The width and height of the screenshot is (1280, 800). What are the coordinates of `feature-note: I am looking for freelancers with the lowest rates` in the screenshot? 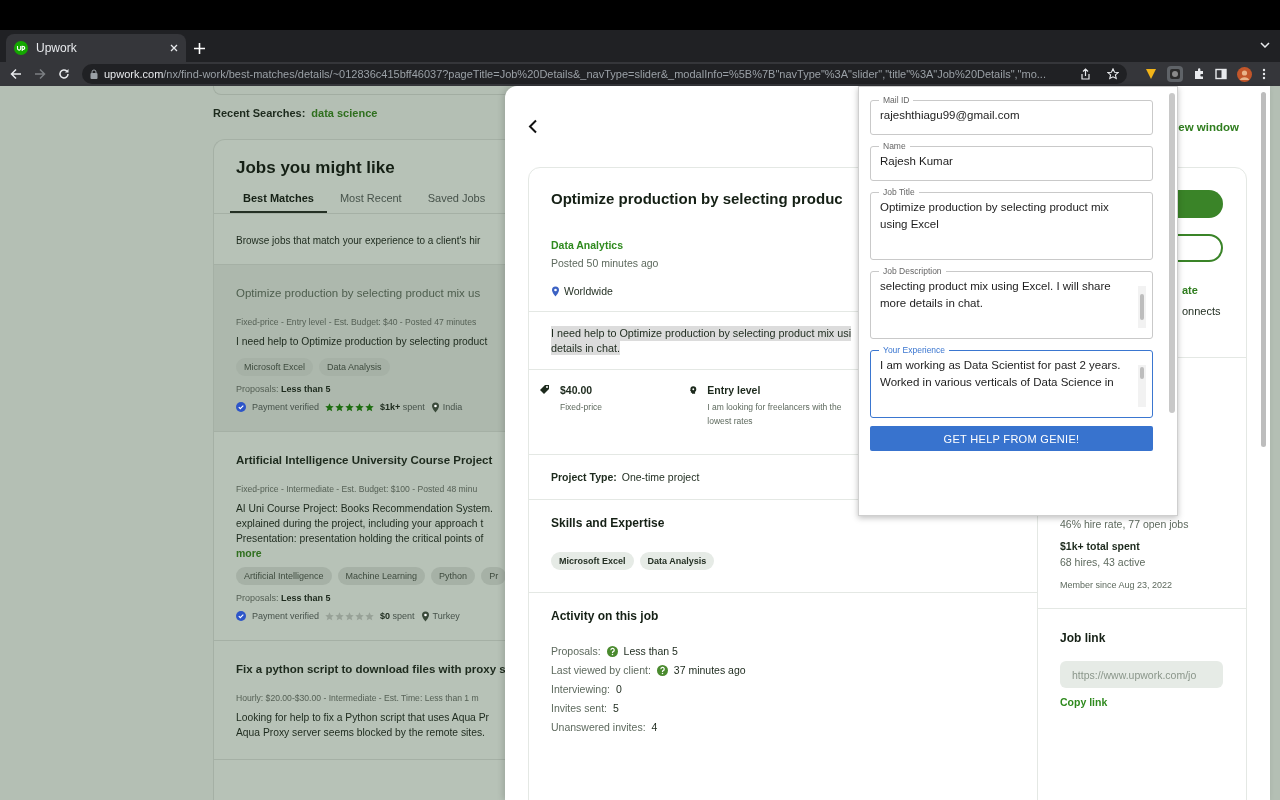 It's located at (775, 414).